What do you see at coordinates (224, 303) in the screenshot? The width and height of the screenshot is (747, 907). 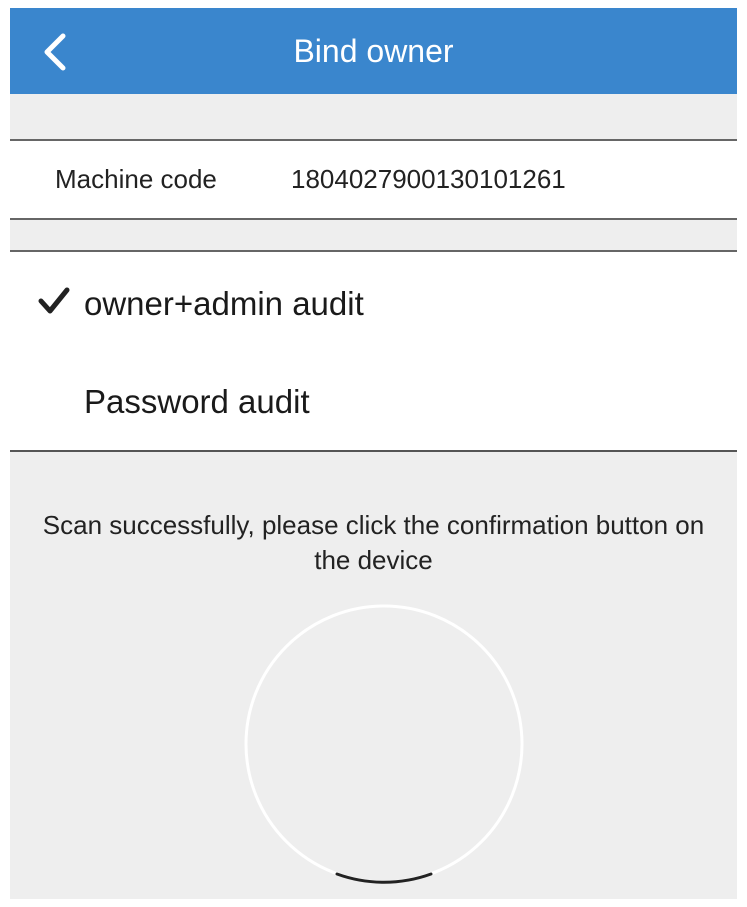 I see `option-label: owner+admin audit` at bounding box center [224, 303].